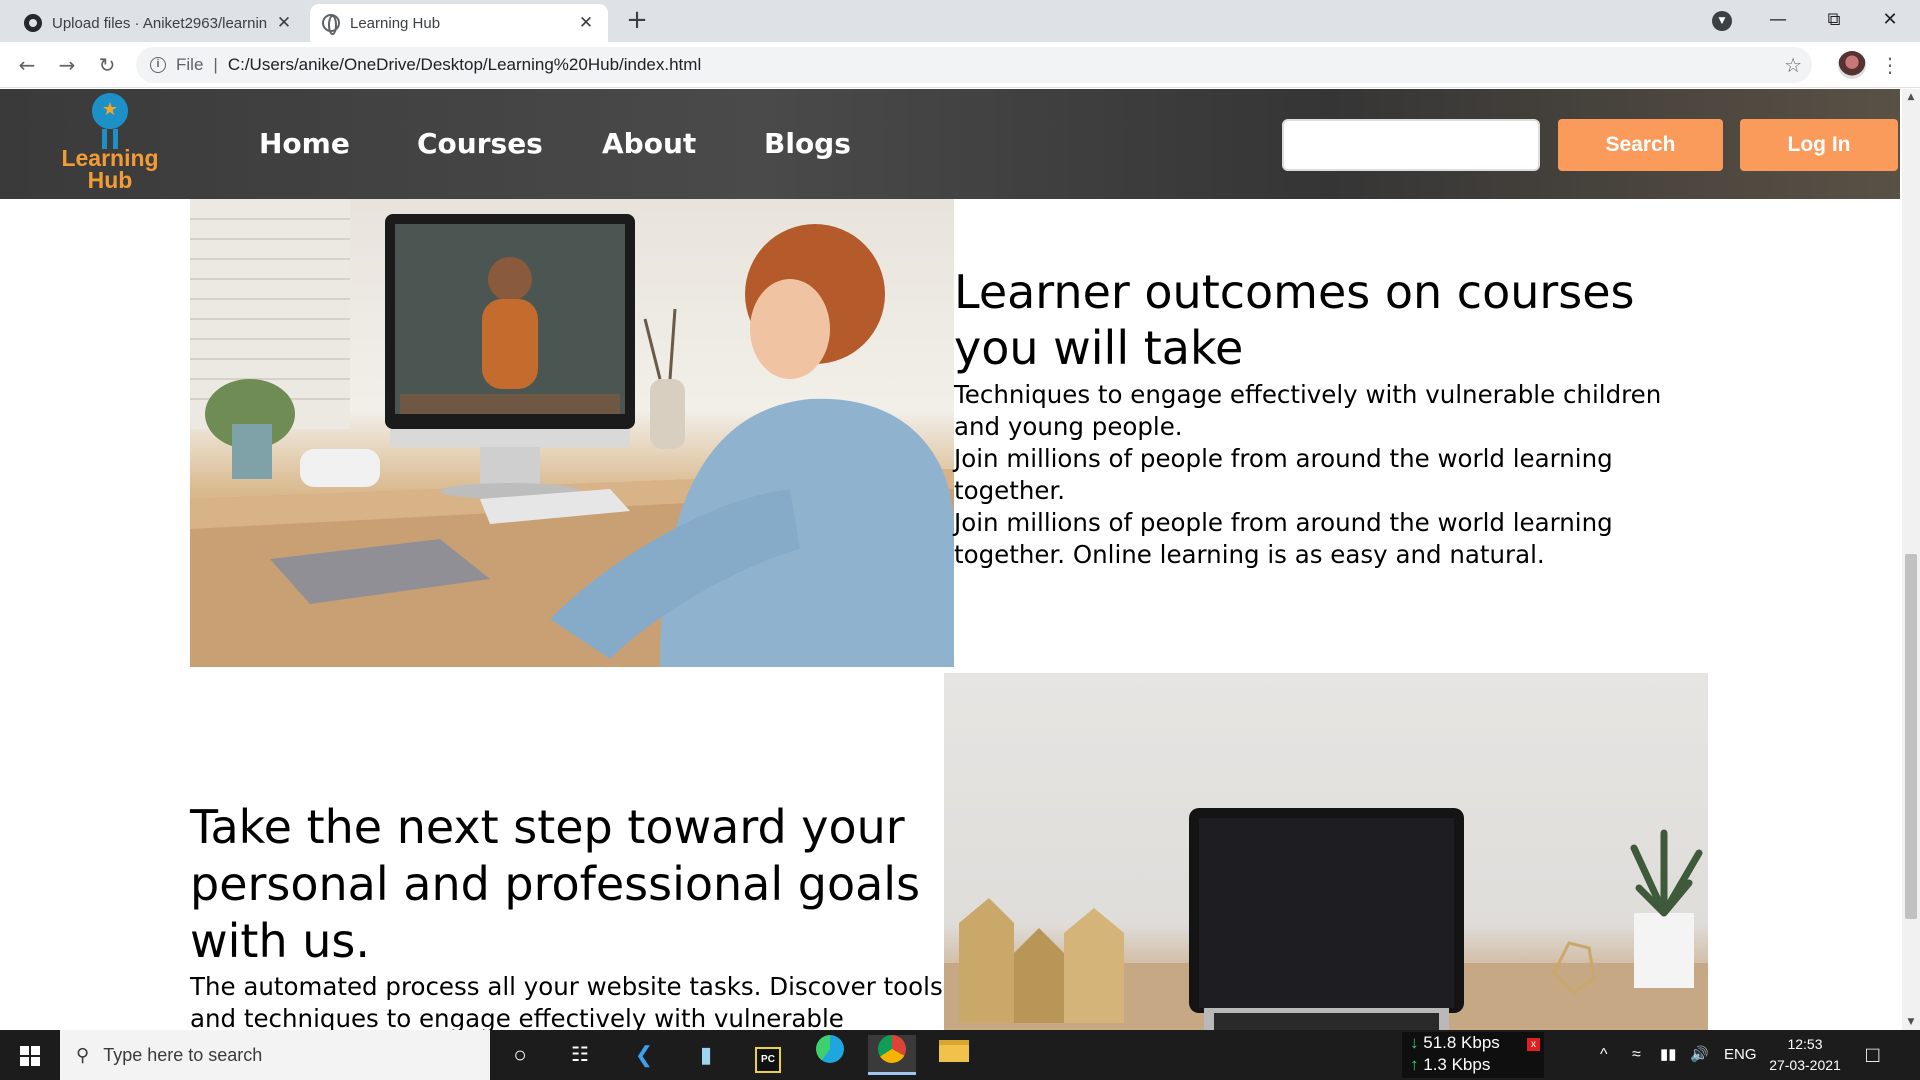 Image resolution: width=1920 pixels, height=1080 pixels. Describe the element at coordinates (580, 1055) in the screenshot. I see `task-view-icon: ☷` at that location.